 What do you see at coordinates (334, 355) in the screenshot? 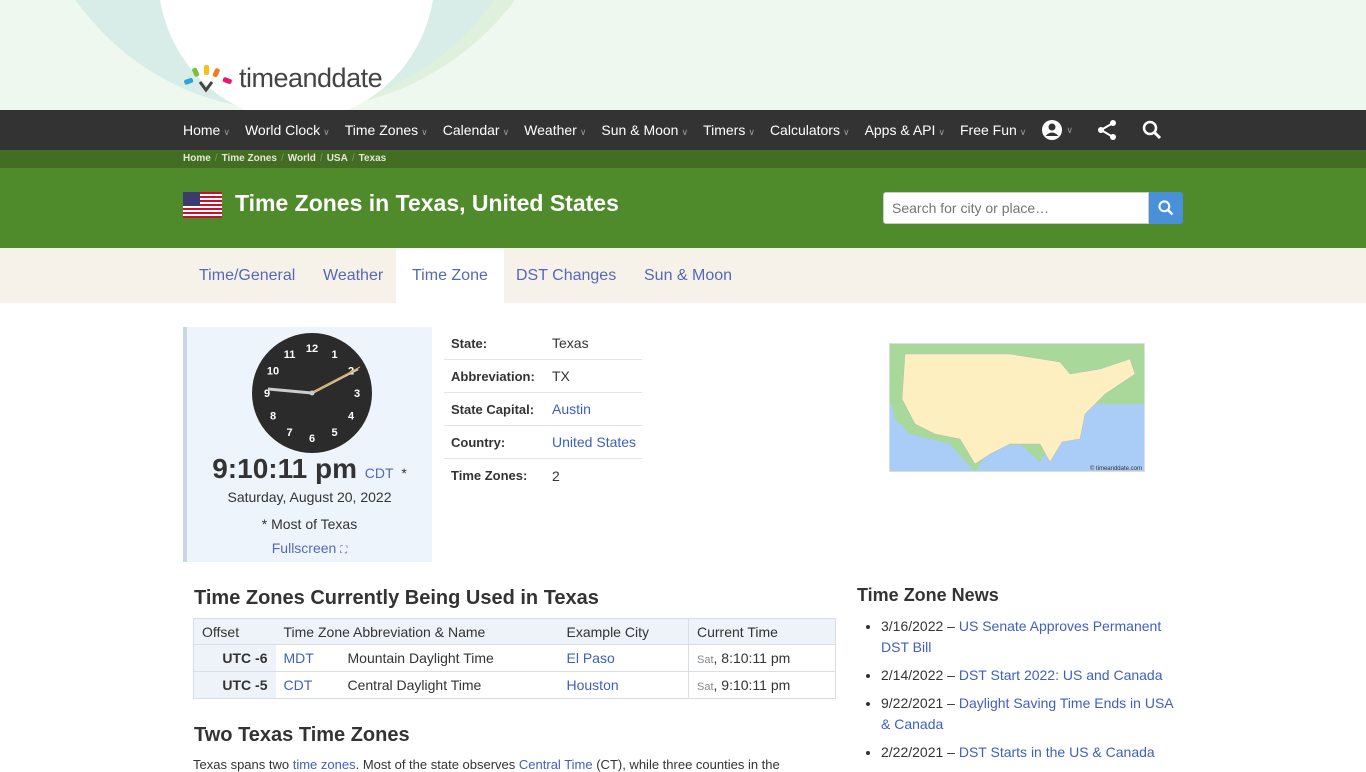
I see `clock-number: 1` at bounding box center [334, 355].